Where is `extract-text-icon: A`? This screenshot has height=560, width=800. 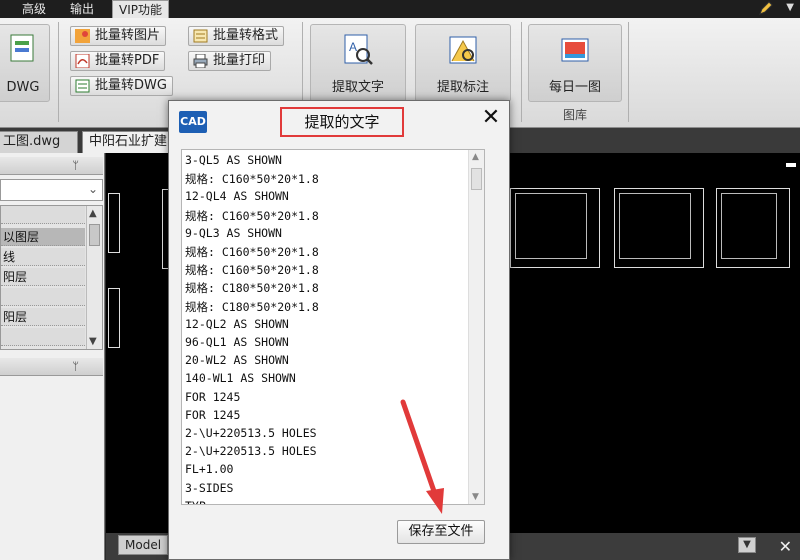
extract-text-icon: A is located at coordinates (358, 49).